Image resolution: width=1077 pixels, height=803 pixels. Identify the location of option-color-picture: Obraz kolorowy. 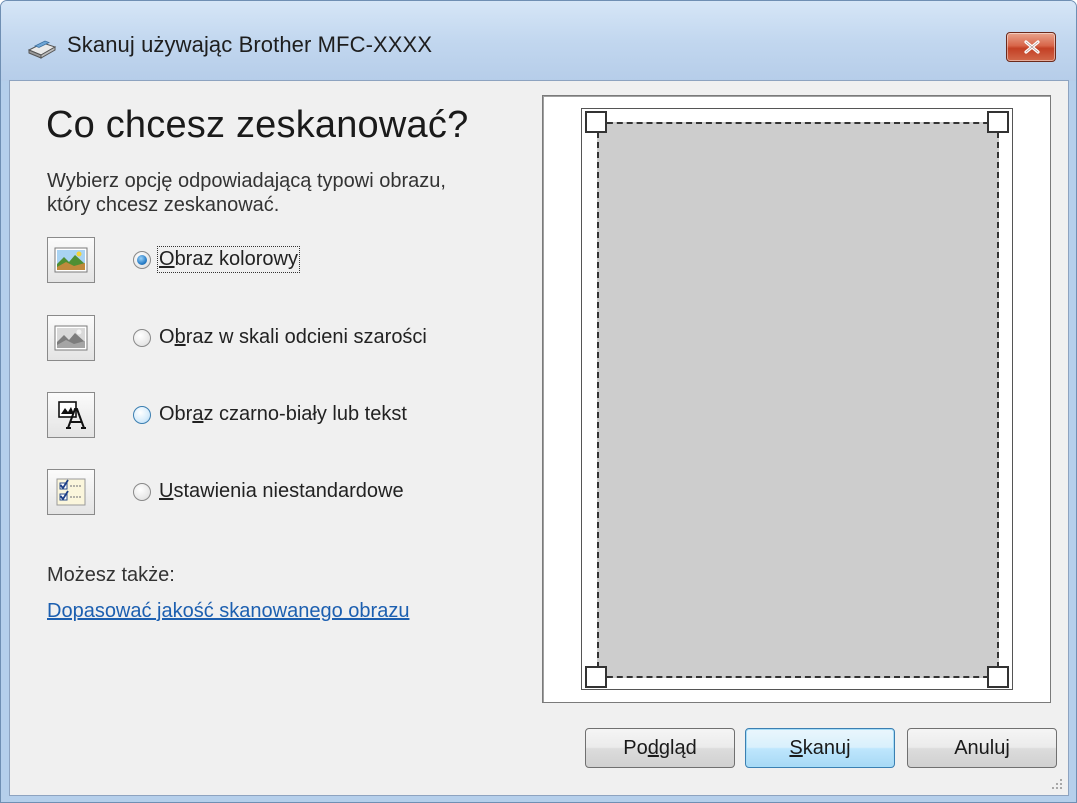
(282, 260).